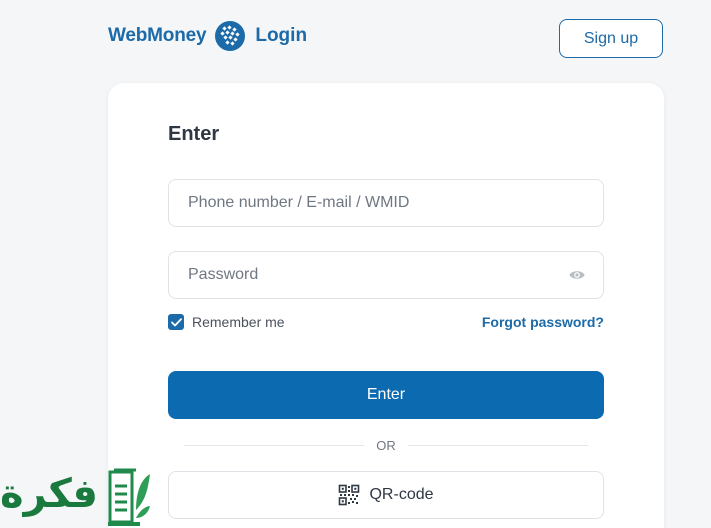 This screenshot has height=528, width=711. What do you see at coordinates (349, 495) in the screenshot?
I see `qr-code-icon` at bounding box center [349, 495].